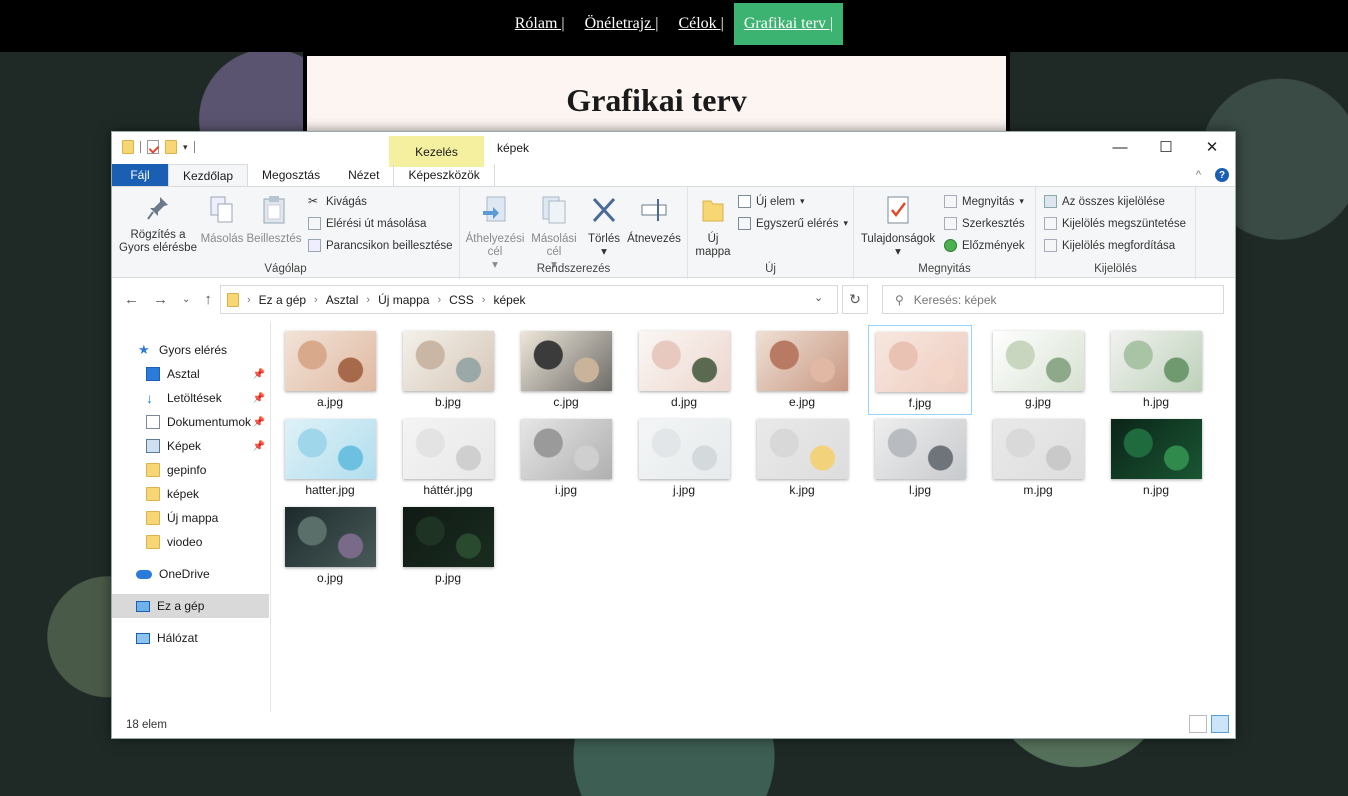 This screenshot has width=1348, height=796. What do you see at coordinates (540, 24) in the screenshot?
I see `nav-link-rolam: Rólam |` at bounding box center [540, 24].